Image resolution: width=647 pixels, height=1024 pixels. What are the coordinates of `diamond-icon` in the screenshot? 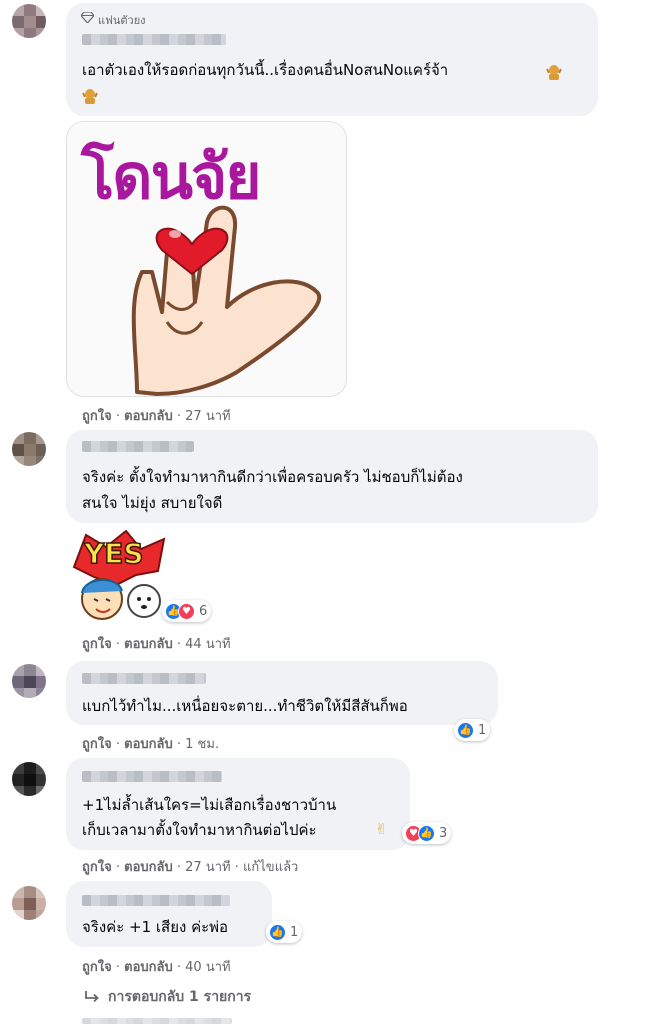 It's located at (87, 17).